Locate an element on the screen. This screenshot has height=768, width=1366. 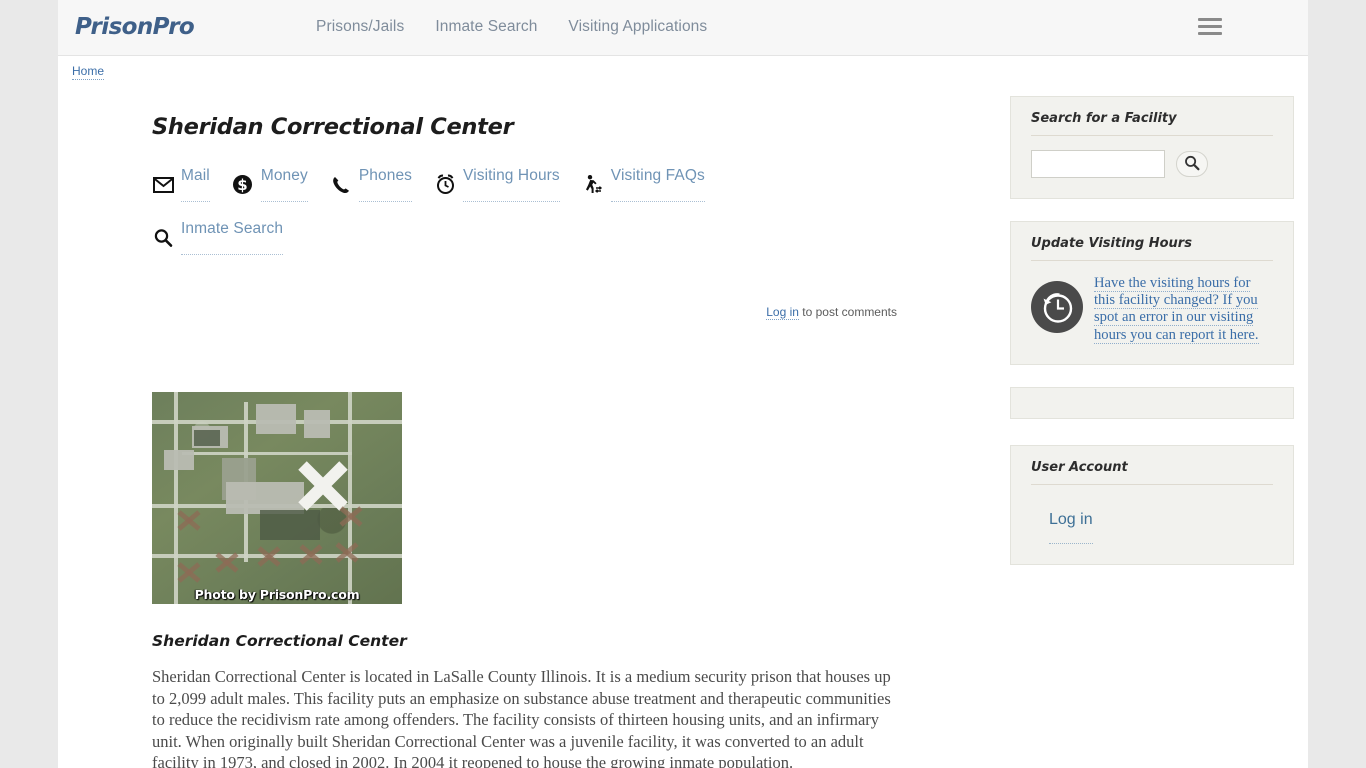
quick-link-visiting-hours: Visiting Hours is located at coordinates (497, 184).